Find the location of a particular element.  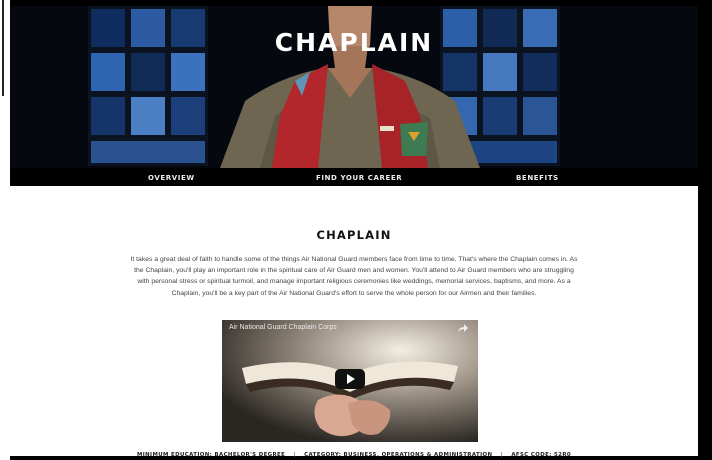

afsc-code: AFSC CODE: 52R0 is located at coordinates (541, 455).